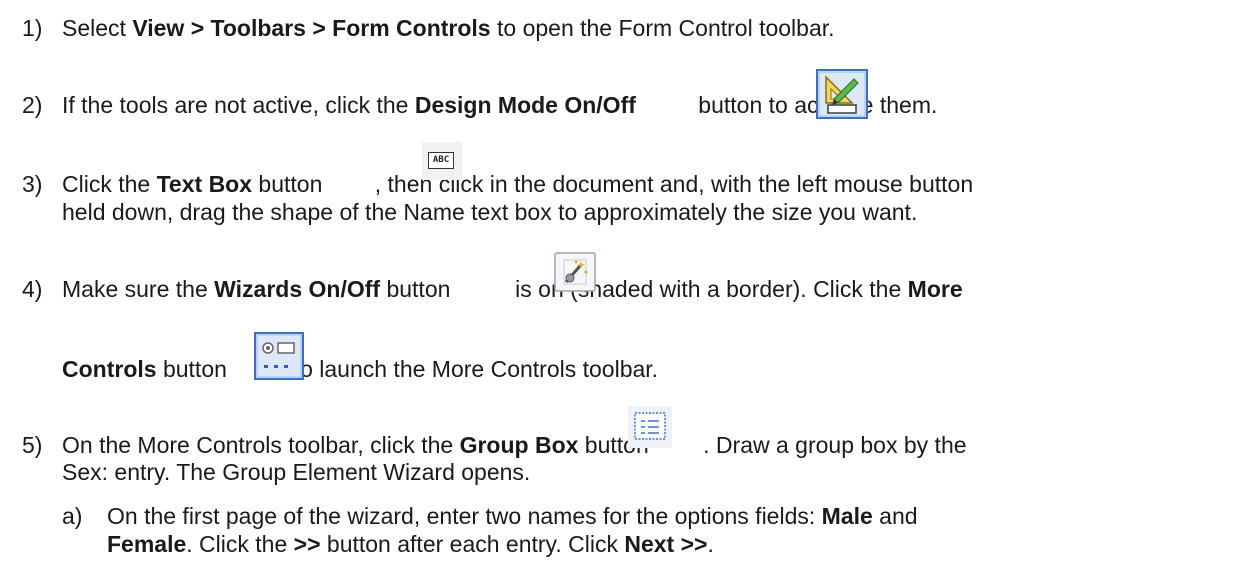 The width and height of the screenshot is (1235, 569). I want to click on substep-a-arrow-button-label: >>, so click(307, 544).